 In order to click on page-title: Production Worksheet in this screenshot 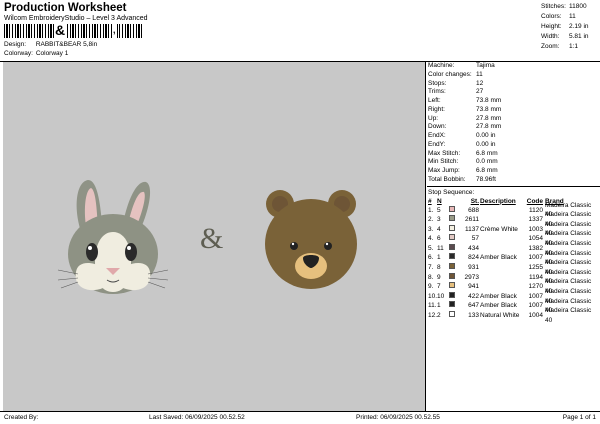, I will do `click(65, 8)`.